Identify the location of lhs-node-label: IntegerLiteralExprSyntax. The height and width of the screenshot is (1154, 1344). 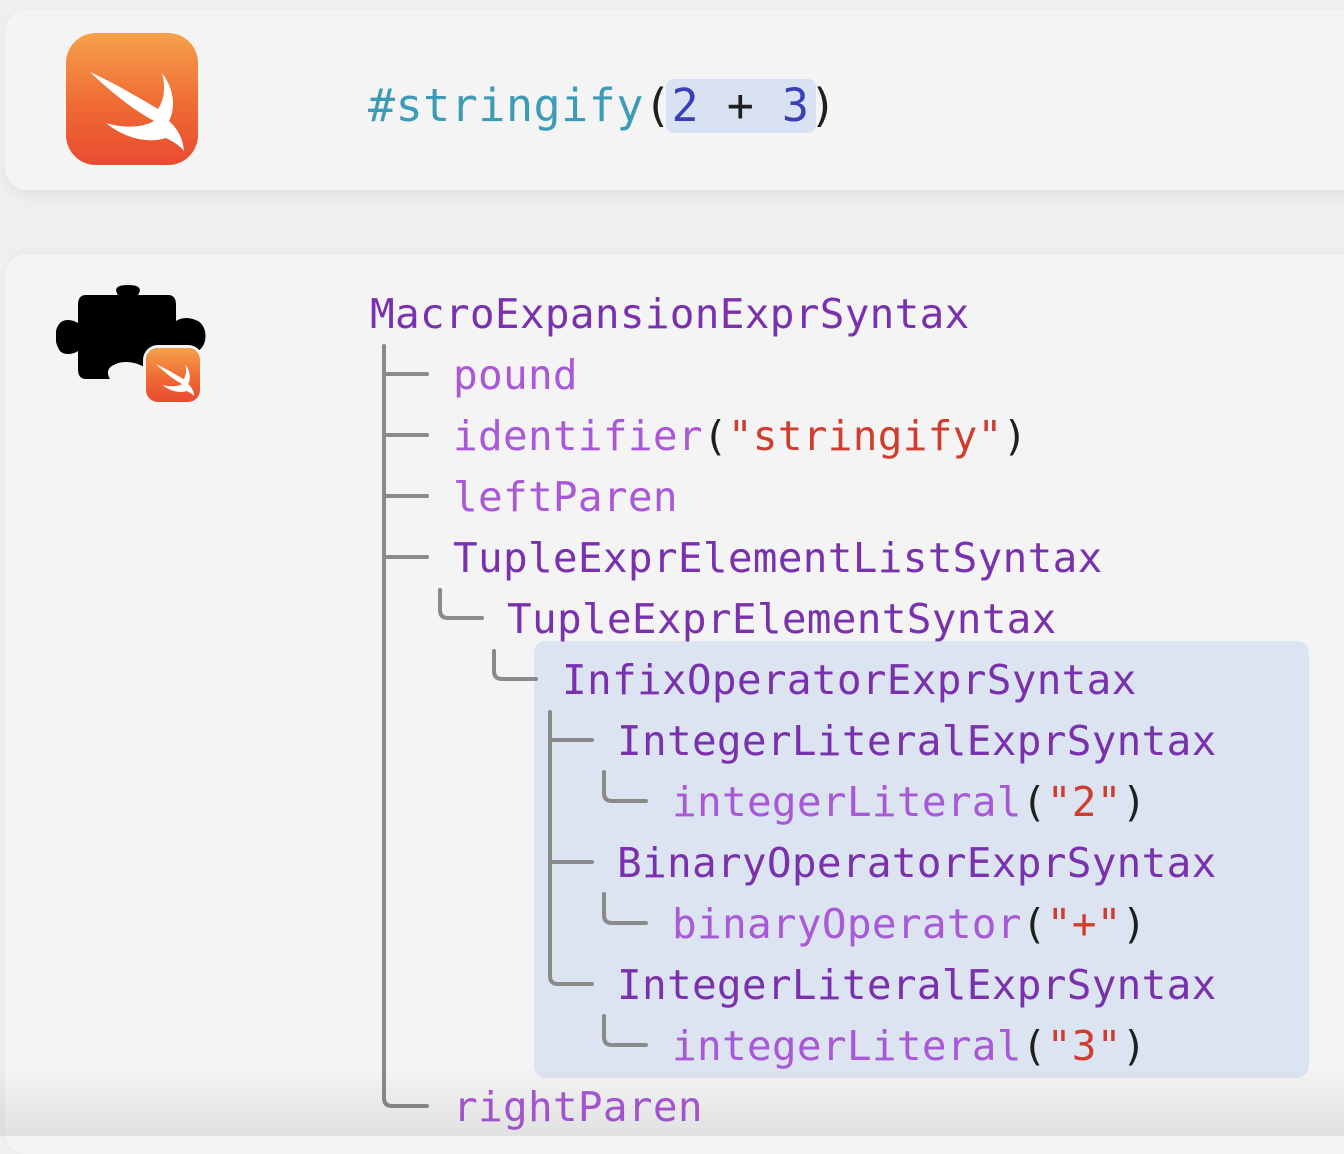
(917, 741).